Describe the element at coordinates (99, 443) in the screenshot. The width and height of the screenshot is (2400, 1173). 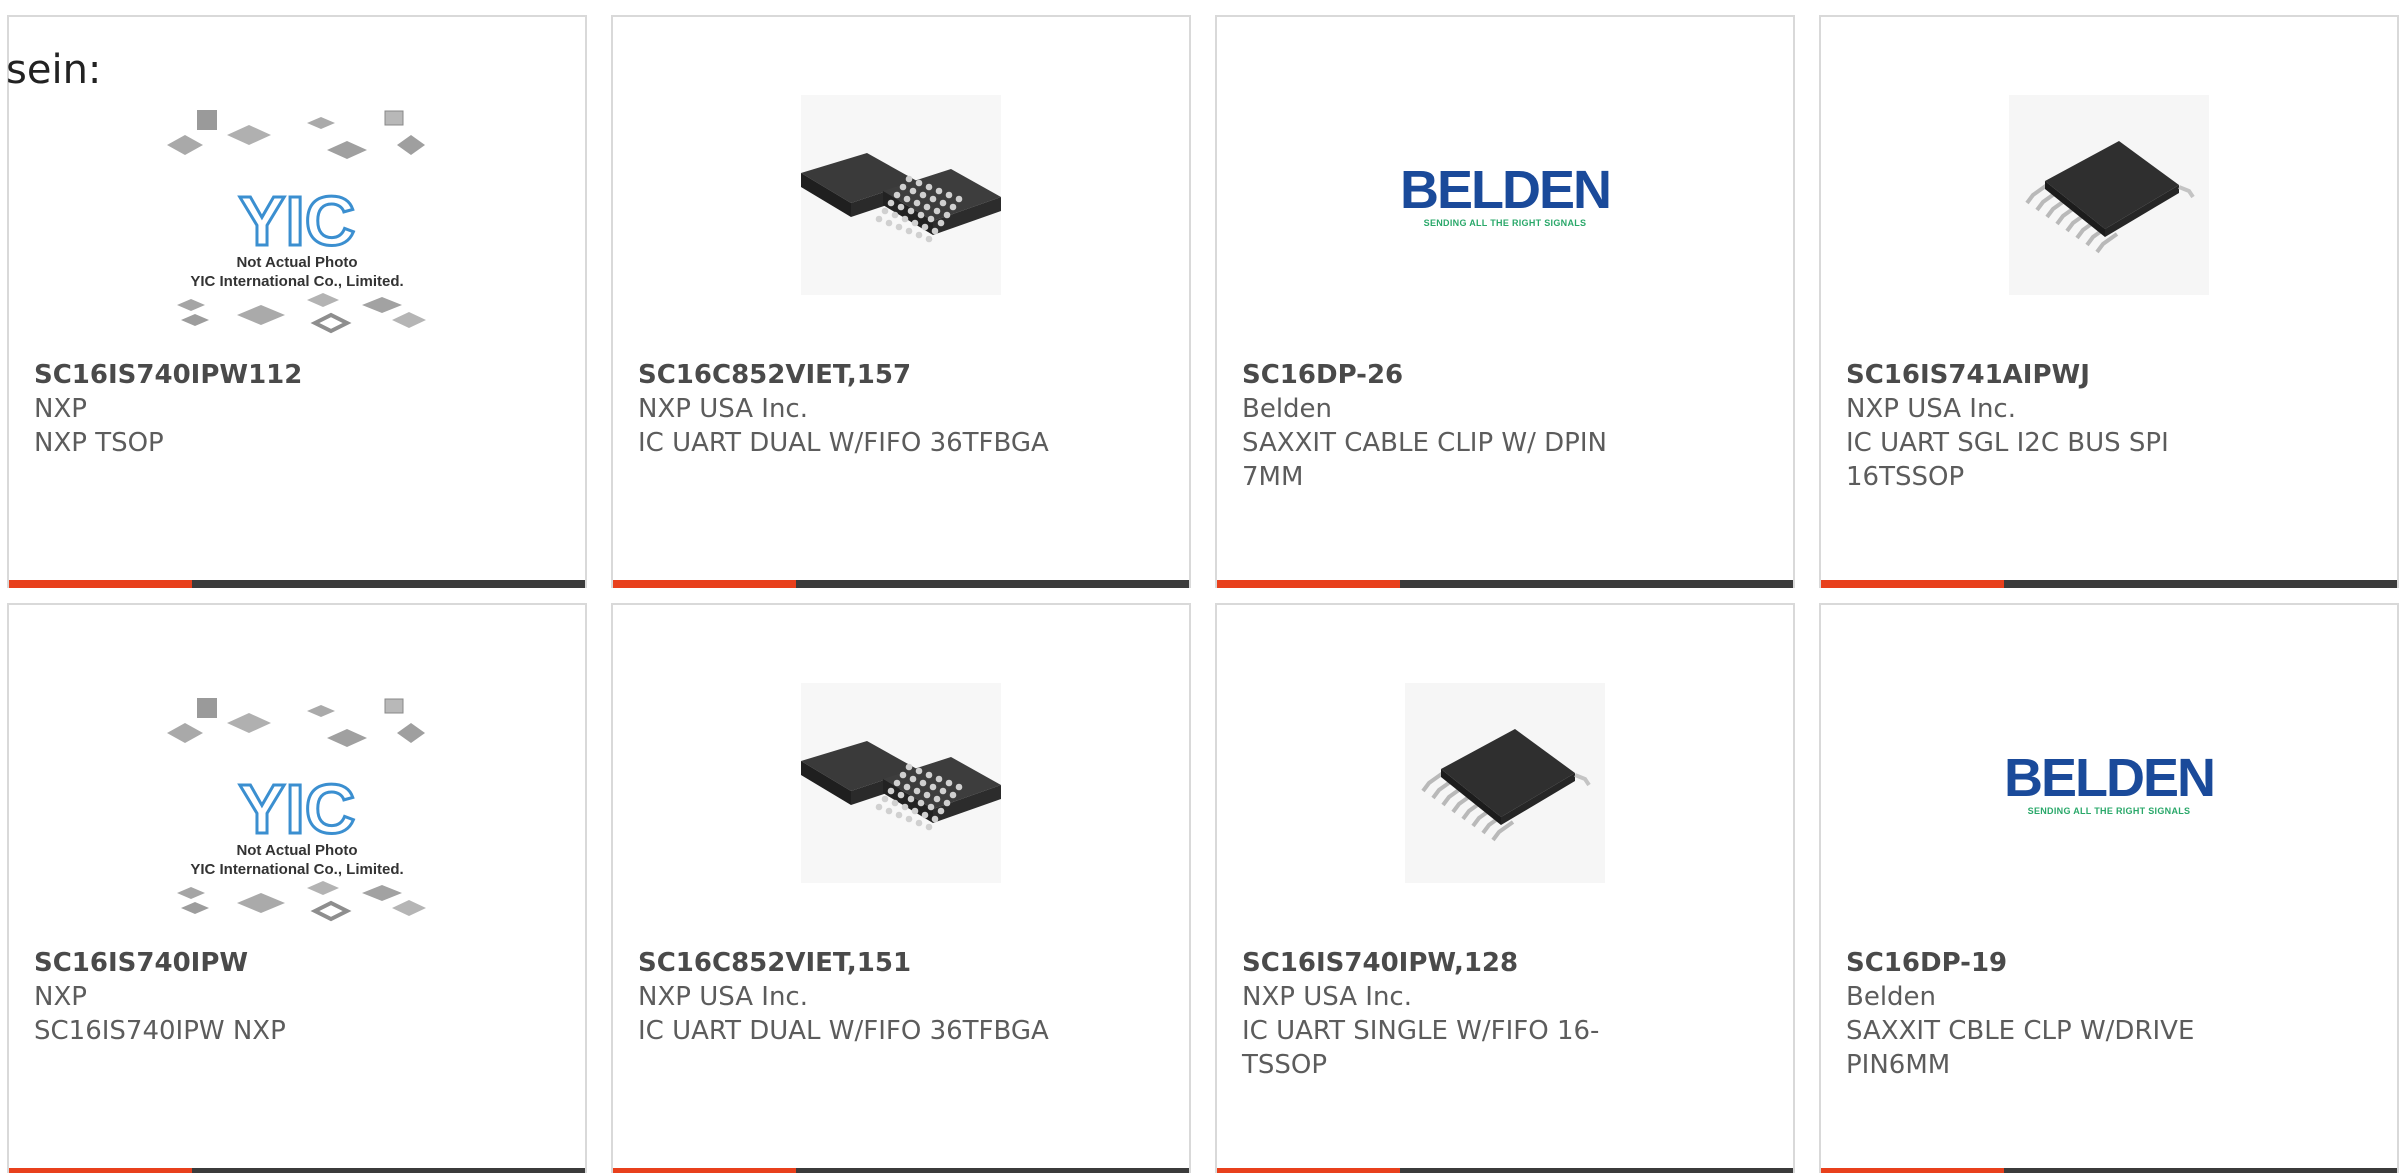
I see `product-description-line: NXP TSOP` at that location.